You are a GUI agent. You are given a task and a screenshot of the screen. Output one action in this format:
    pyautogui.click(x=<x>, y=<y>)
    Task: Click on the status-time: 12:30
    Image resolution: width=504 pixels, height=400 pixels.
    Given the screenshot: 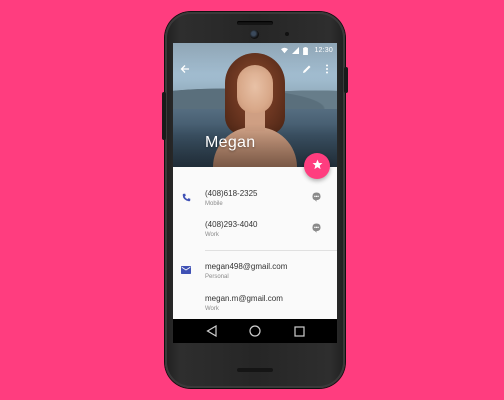 What is the action you would take?
    pyautogui.click(x=323, y=50)
    